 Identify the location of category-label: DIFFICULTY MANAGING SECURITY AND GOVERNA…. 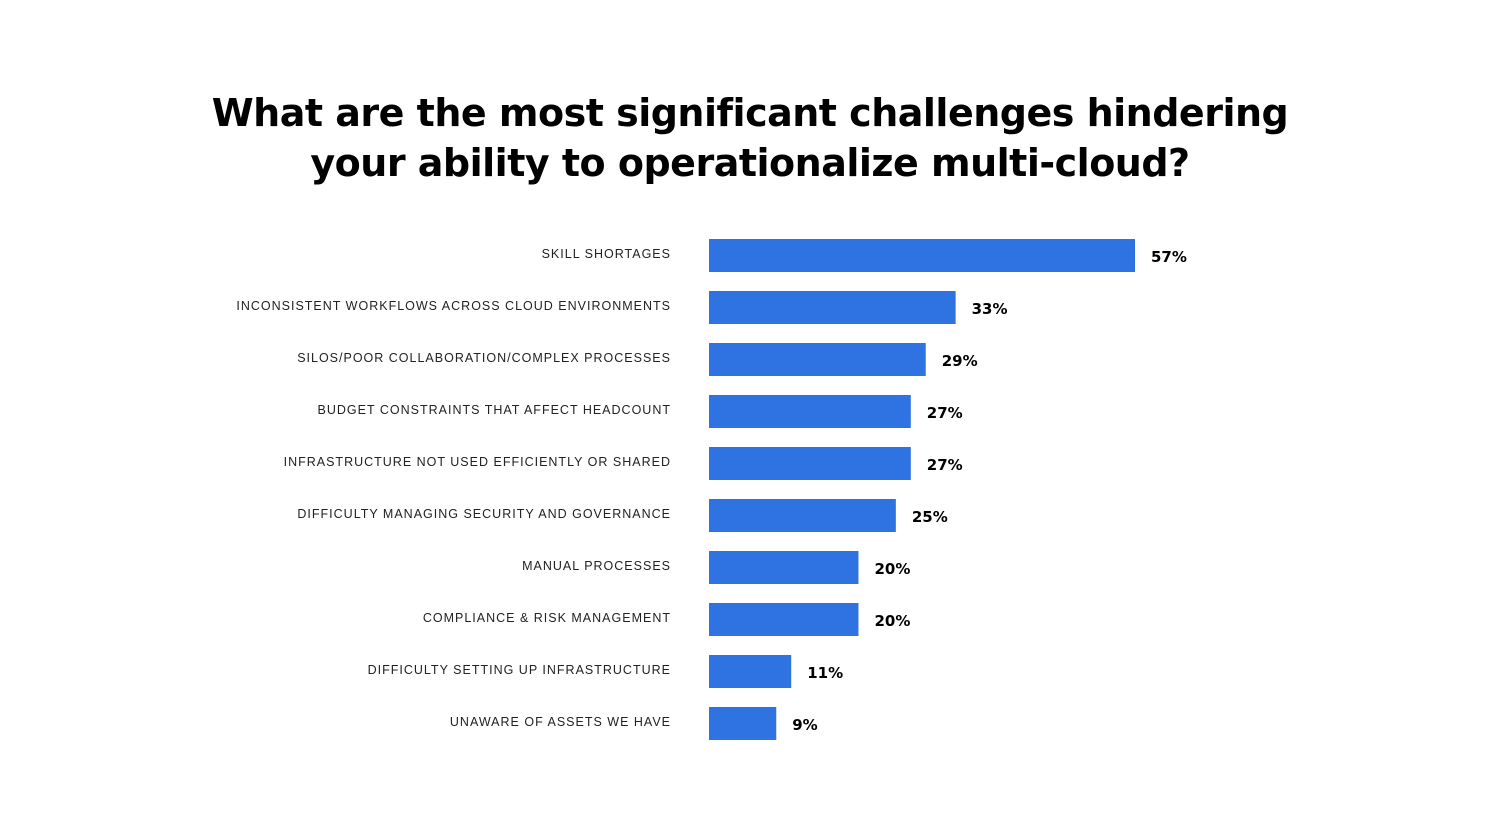
(484, 514).